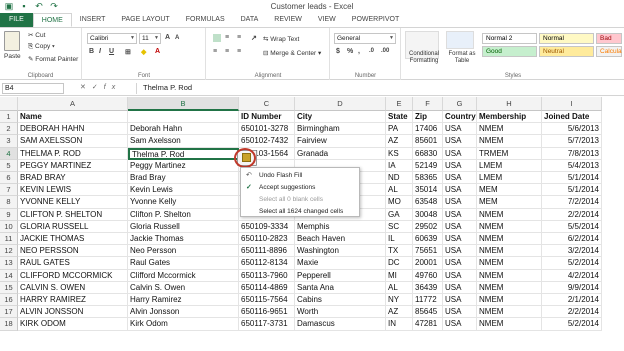  I want to click on cell-b12: Neo Persson, so click(183, 251).